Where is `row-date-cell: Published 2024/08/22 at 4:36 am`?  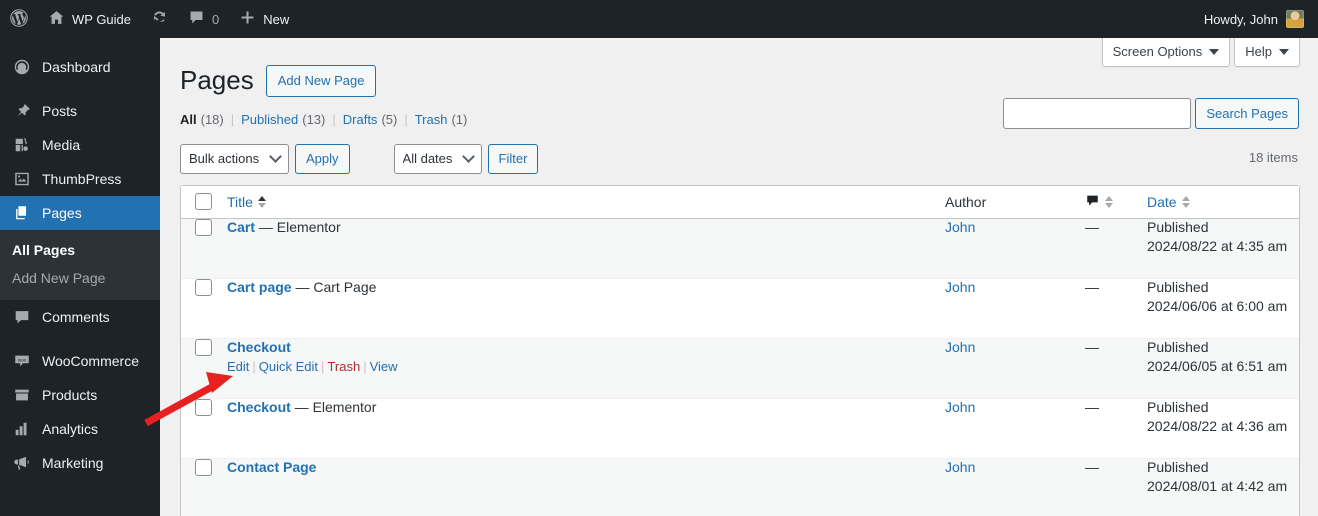
row-date-cell: Published 2024/08/22 at 4:36 am is located at coordinates (1223, 429).